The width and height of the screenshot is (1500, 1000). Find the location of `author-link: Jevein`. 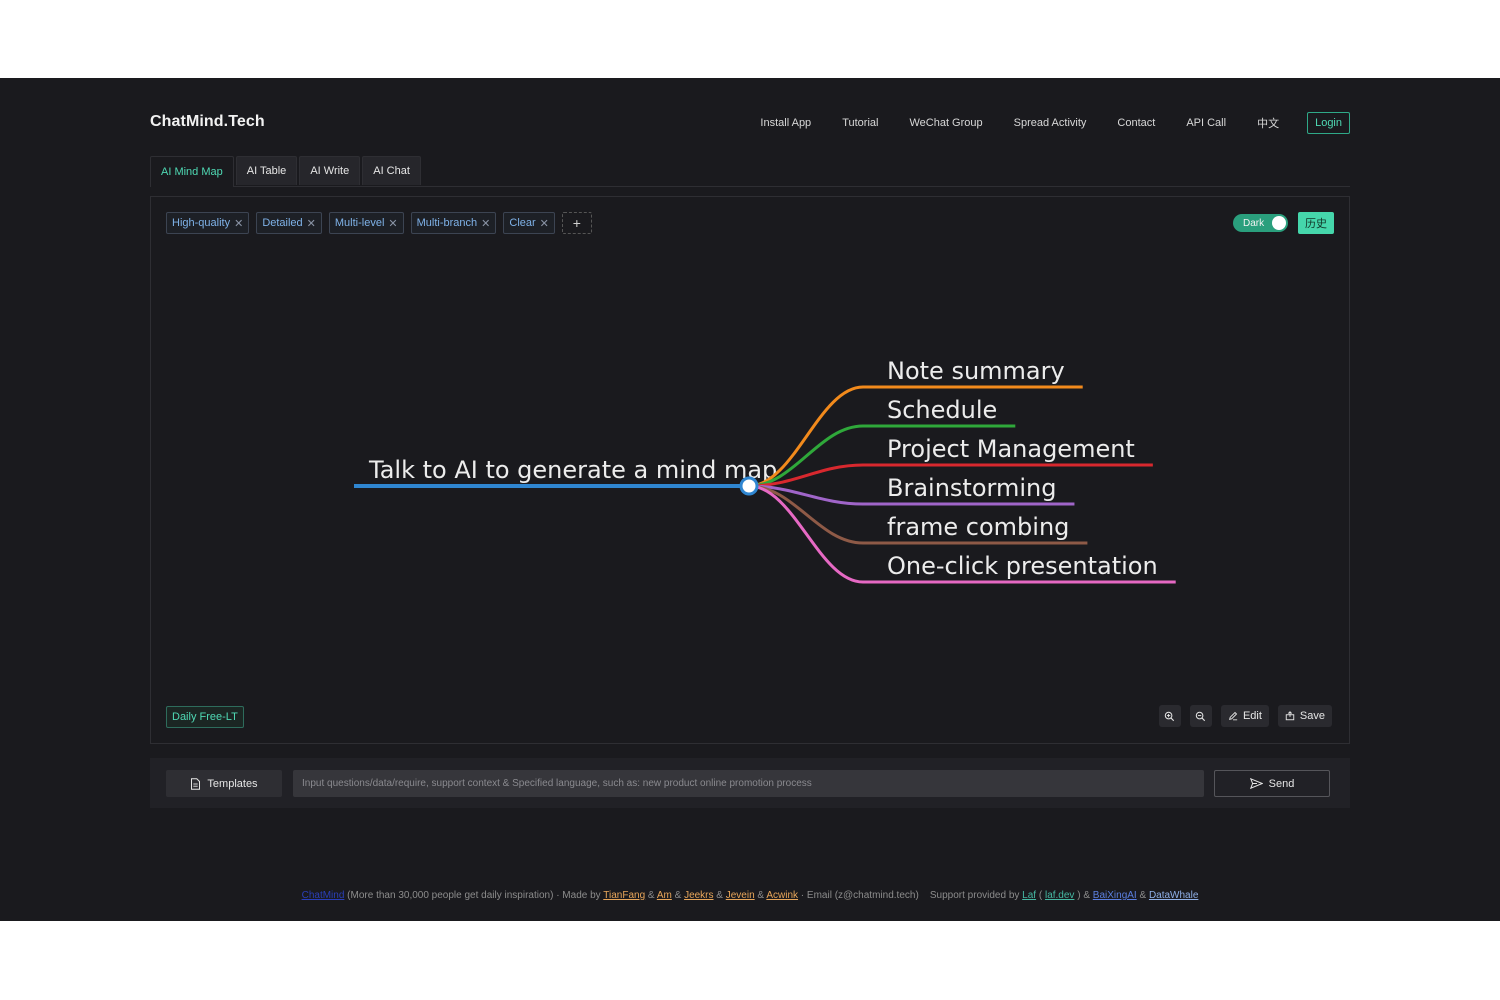

author-link: Jevein is located at coordinates (740, 895).